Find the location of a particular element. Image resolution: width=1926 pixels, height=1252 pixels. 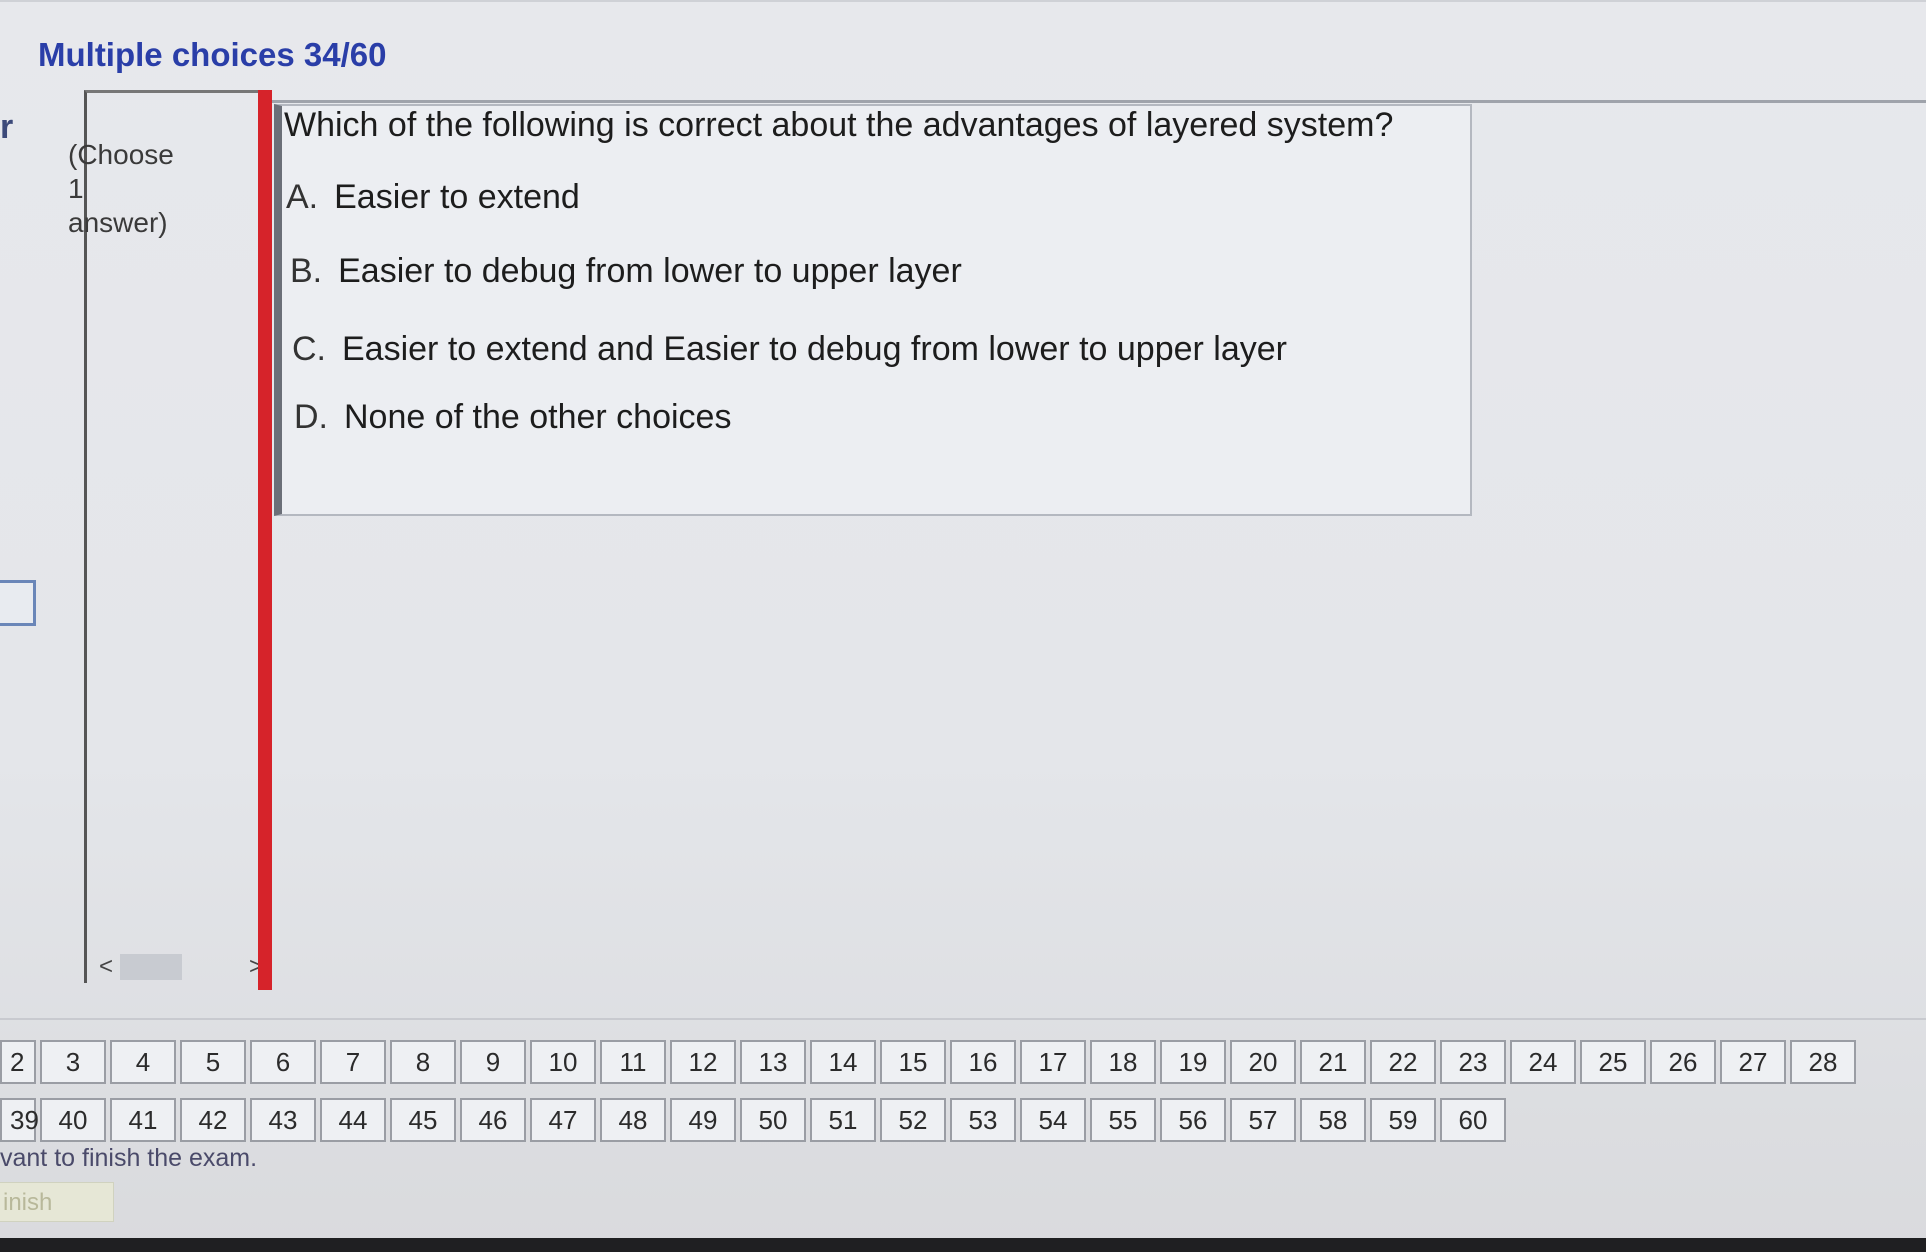

question-nav-button: 58 is located at coordinates (1333, 1120).